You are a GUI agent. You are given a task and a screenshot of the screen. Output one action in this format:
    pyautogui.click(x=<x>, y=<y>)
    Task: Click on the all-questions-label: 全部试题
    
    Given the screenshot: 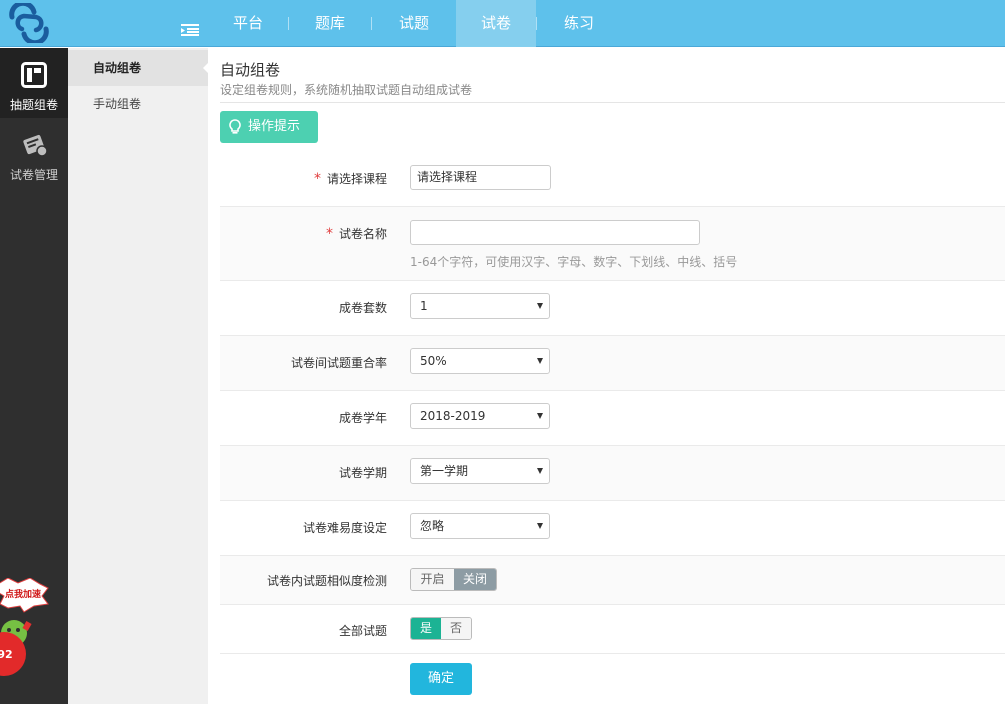 What is the action you would take?
    pyautogui.click(x=362, y=631)
    